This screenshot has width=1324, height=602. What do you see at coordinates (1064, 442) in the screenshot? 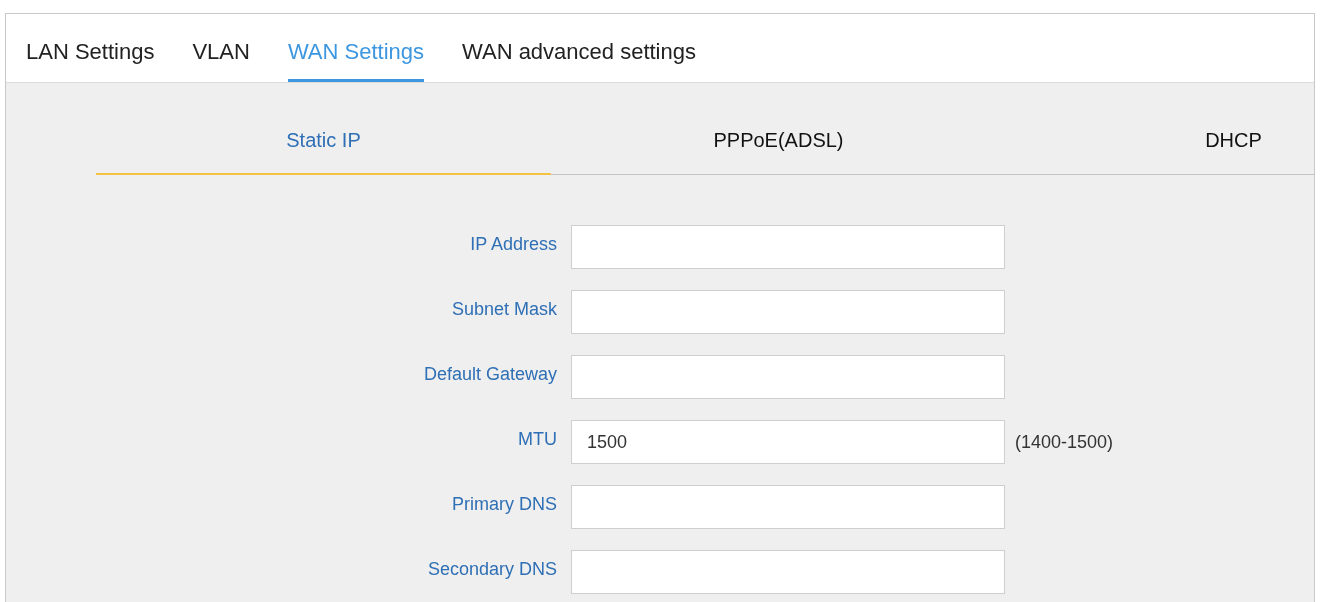
I see `range-hint: (1400-1500)` at bounding box center [1064, 442].